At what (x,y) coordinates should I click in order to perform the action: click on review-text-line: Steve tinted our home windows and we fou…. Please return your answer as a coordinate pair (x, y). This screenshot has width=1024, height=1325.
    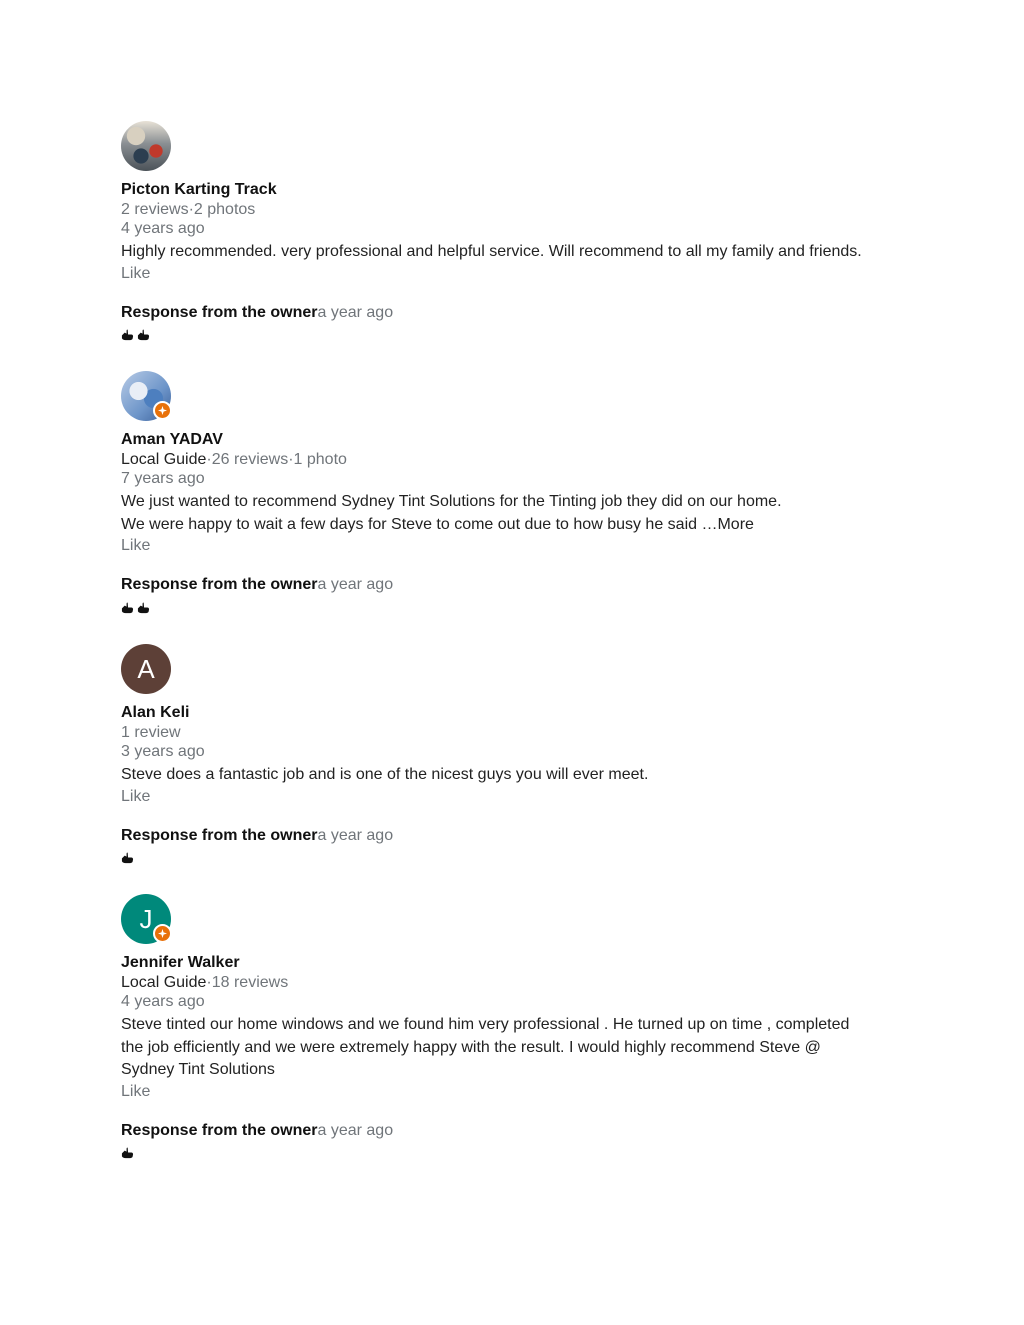
    Looking at the image, I should click on (485, 1024).